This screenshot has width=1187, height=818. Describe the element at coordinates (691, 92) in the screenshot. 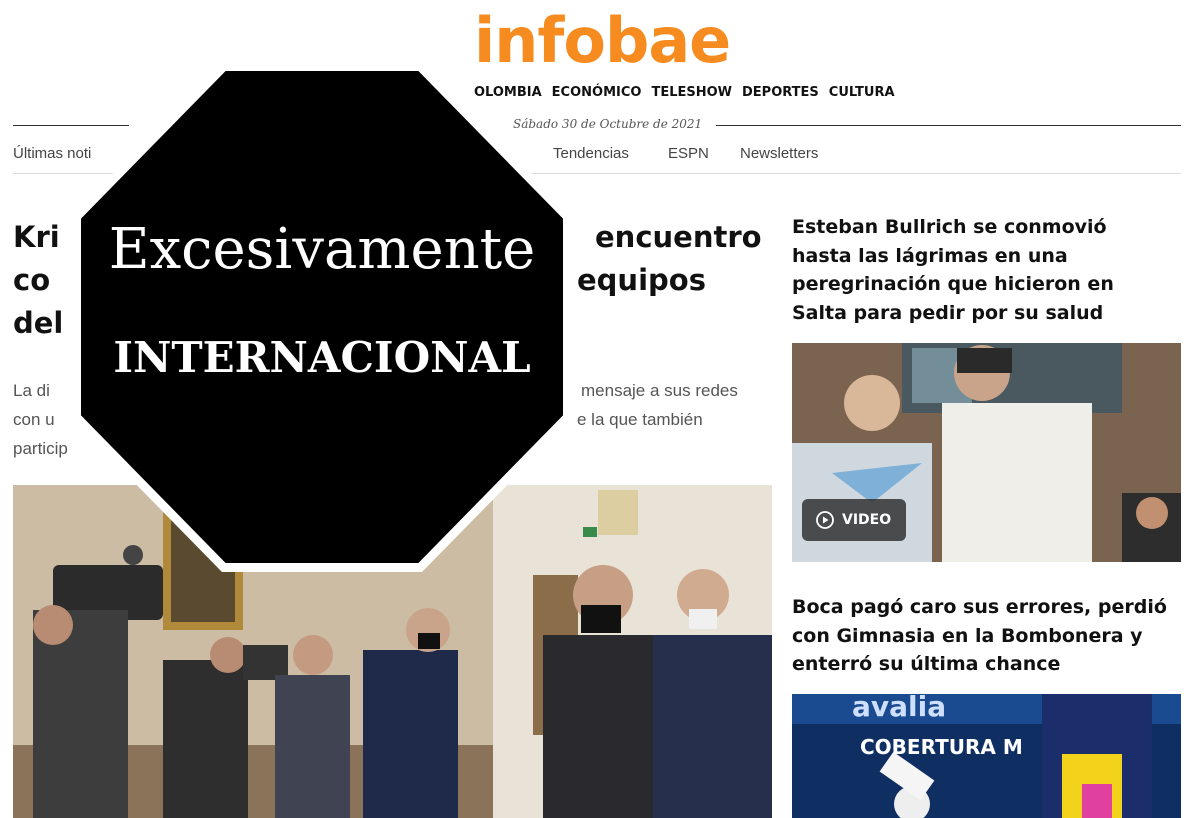

I see `top-nav-item-teleshow: TELESHOW` at that location.